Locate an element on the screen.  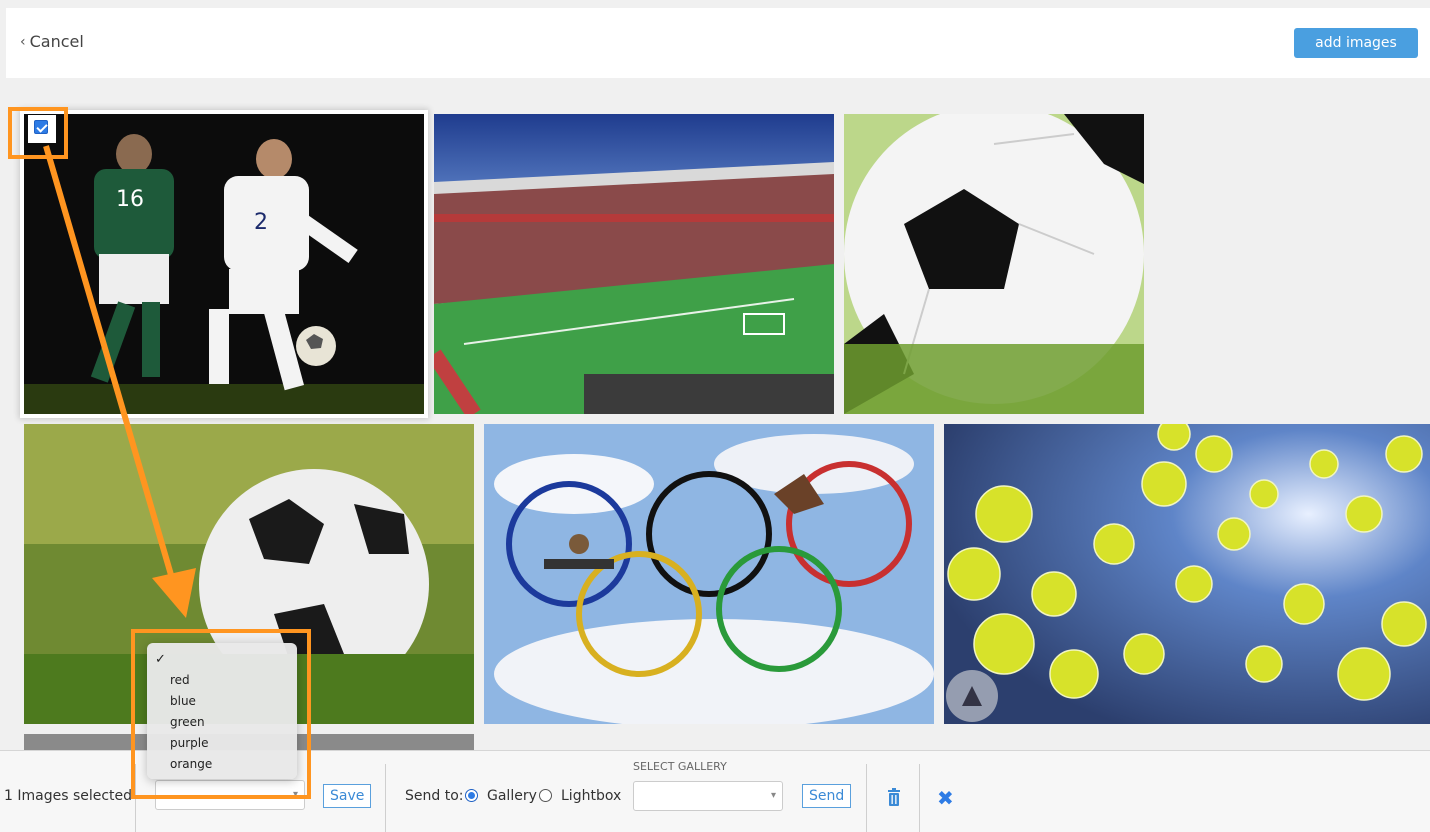
color-dropdown-menu: red blue green purple orange is located at coordinates (222, 711).